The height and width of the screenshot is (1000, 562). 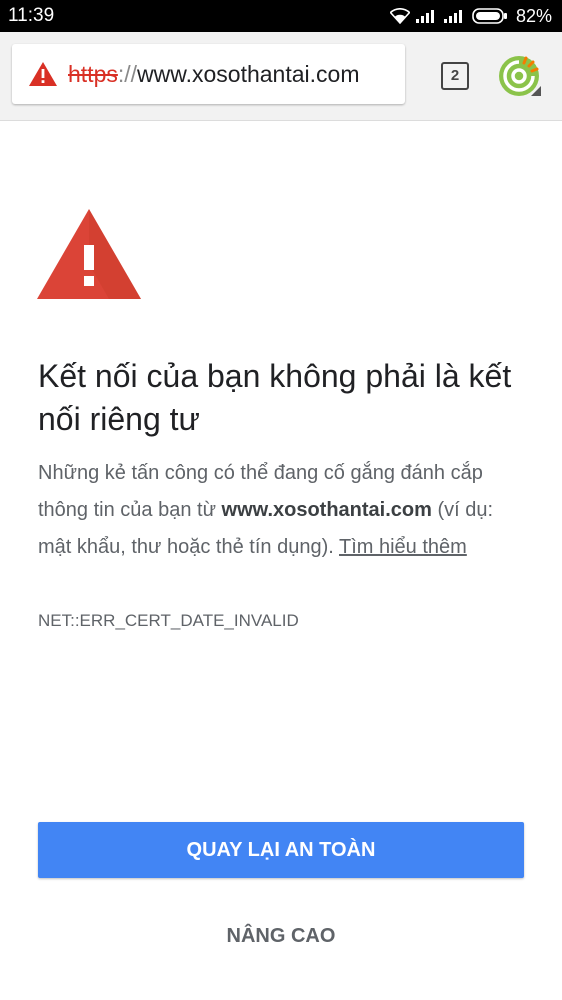 I want to click on advanced-button: NÂNG CAO, so click(x=281, y=936).